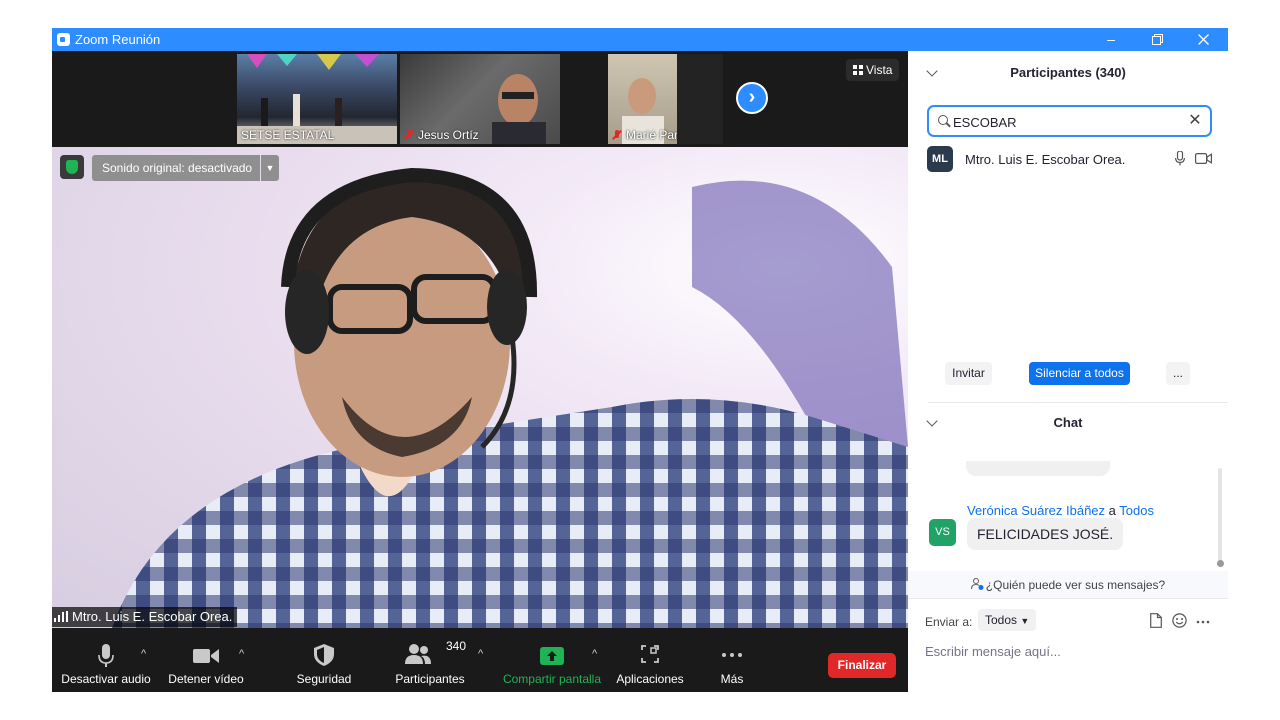 This screenshot has width=1280, height=720. What do you see at coordinates (241, 654) in the screenshot?
I see `video-options-caret: ^` at bounding box center [241, 654].